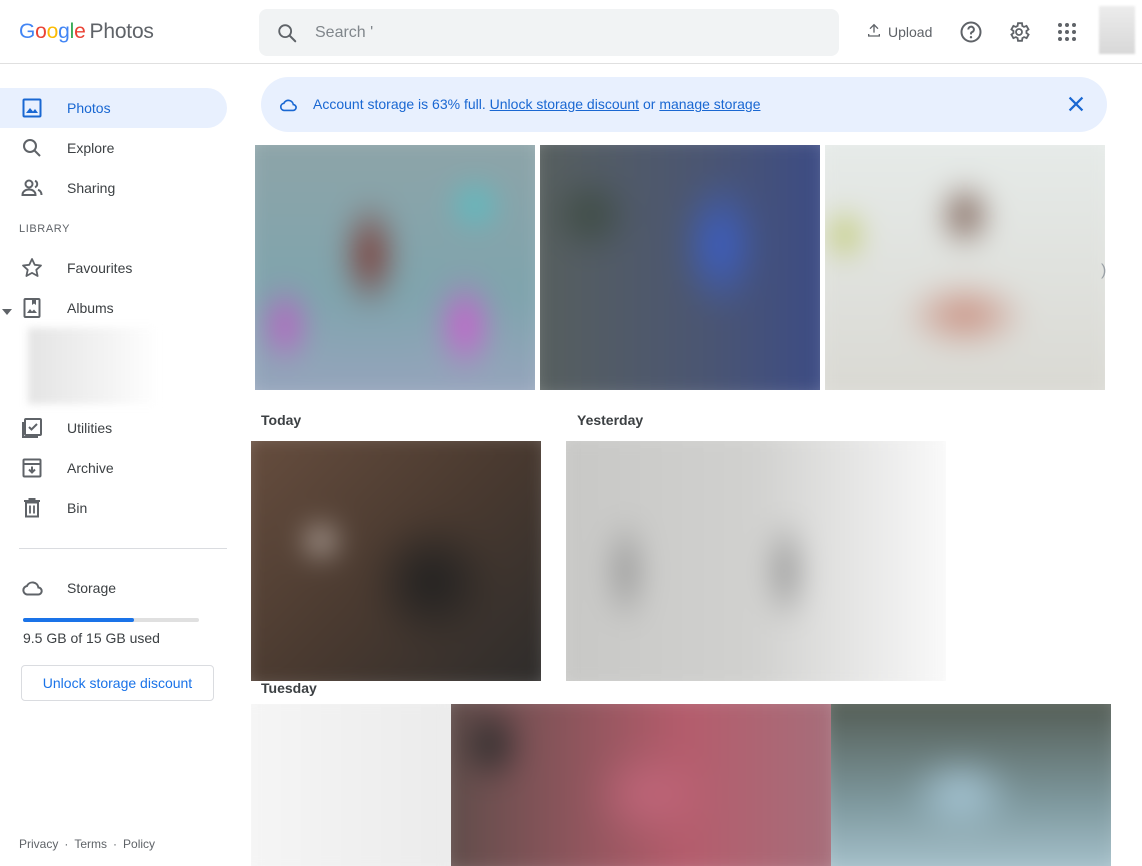 Image resolution: width=1142 pixels, height=866 pixels. Describe the element at coordinates (1103, 271) in the screenshot. I see `scroll-next-icon: )` at that location.